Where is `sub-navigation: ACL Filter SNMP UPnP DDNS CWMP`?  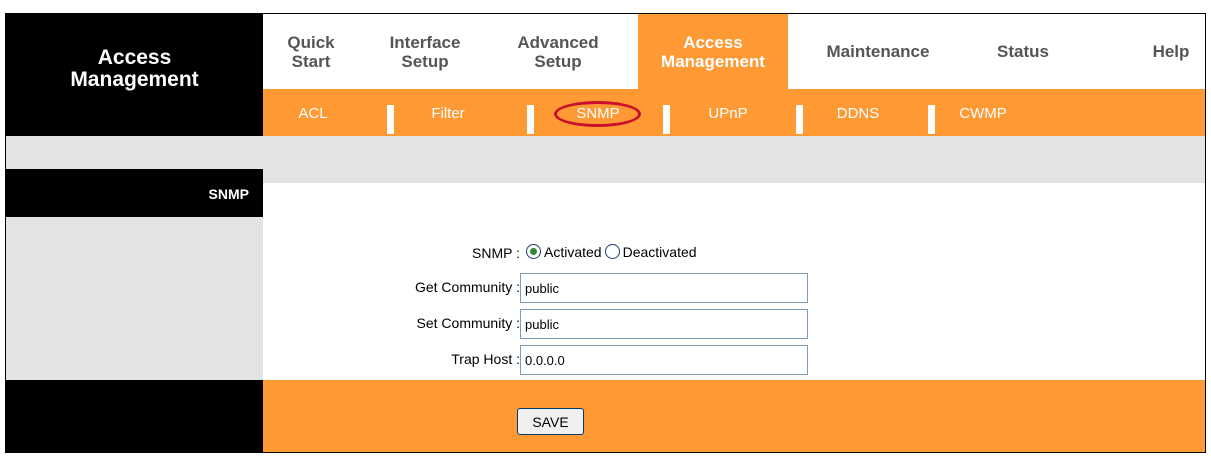 sub-navigation: ACL Filter SNMP UPnP DDNS CWMP is located at coordinates (734, 112).